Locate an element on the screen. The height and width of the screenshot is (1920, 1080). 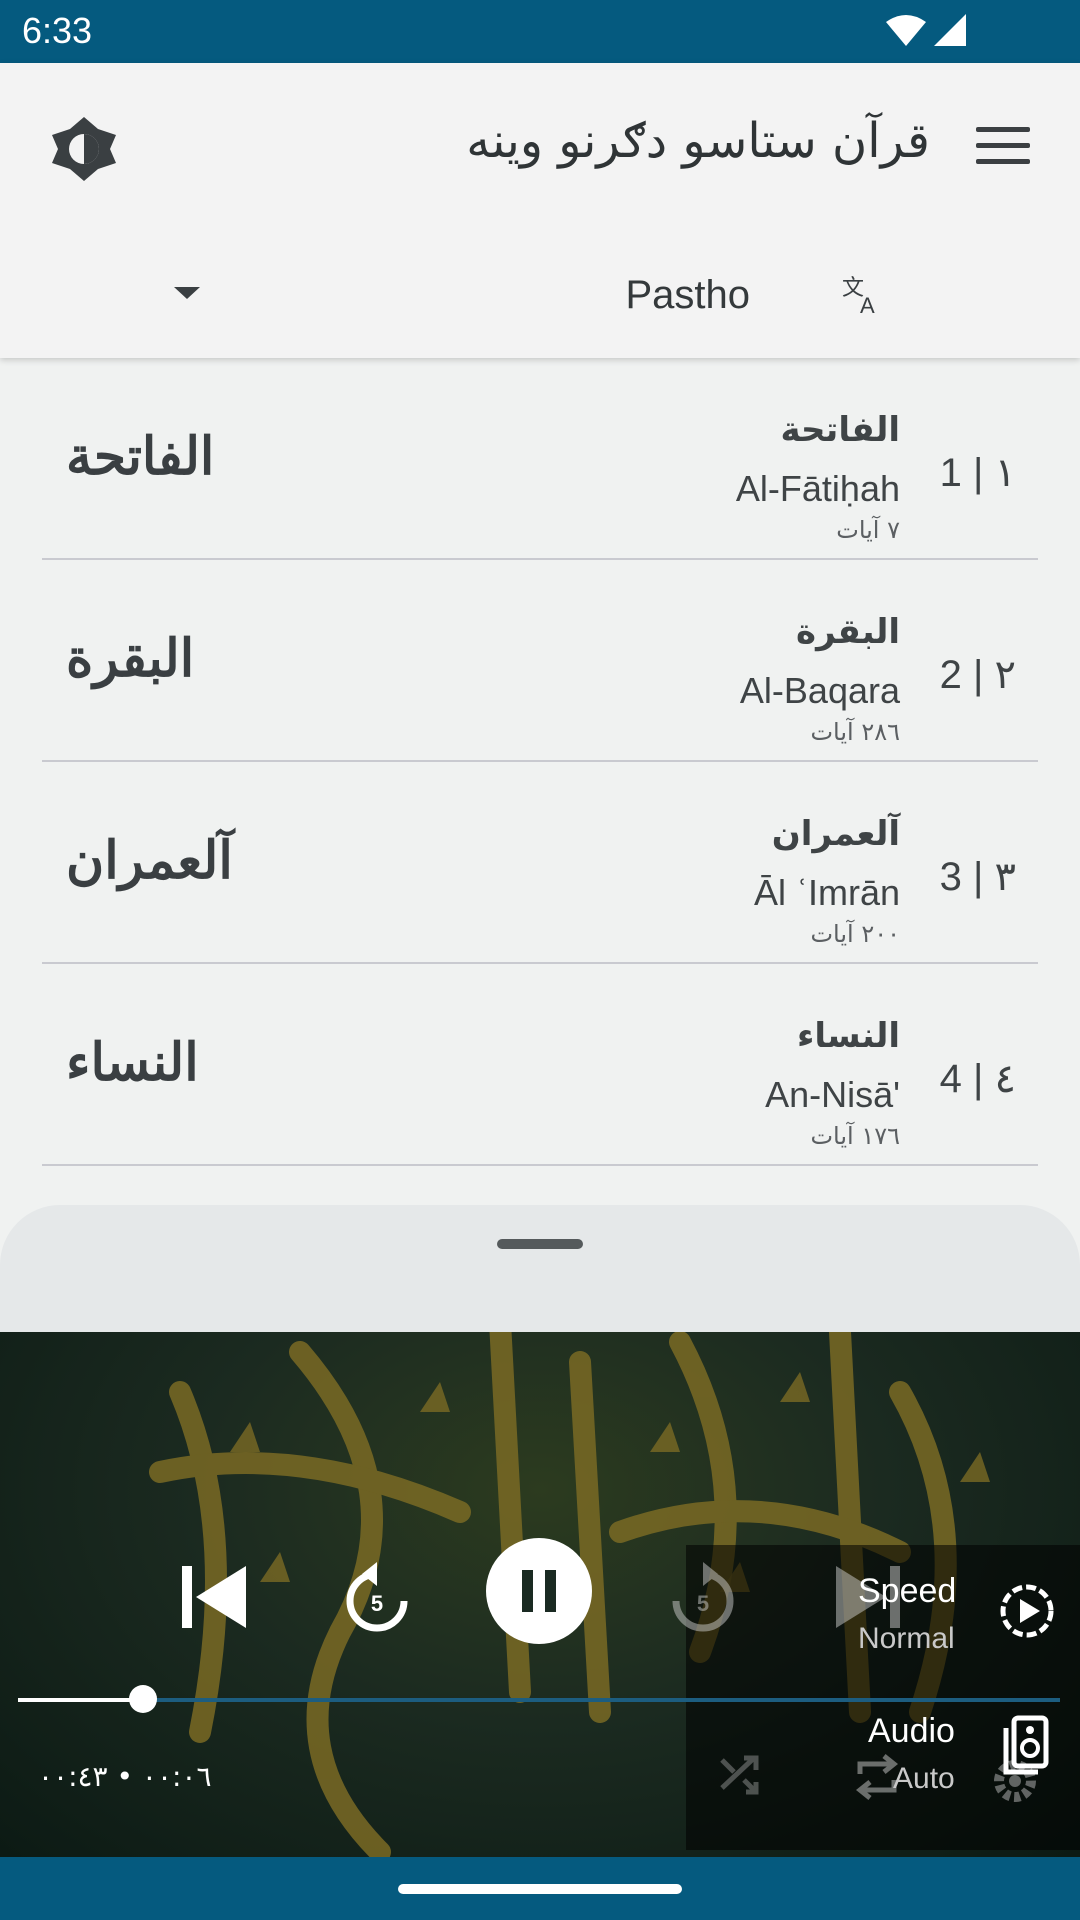
audio-value: Auto is located at coordinates (924, 1778).